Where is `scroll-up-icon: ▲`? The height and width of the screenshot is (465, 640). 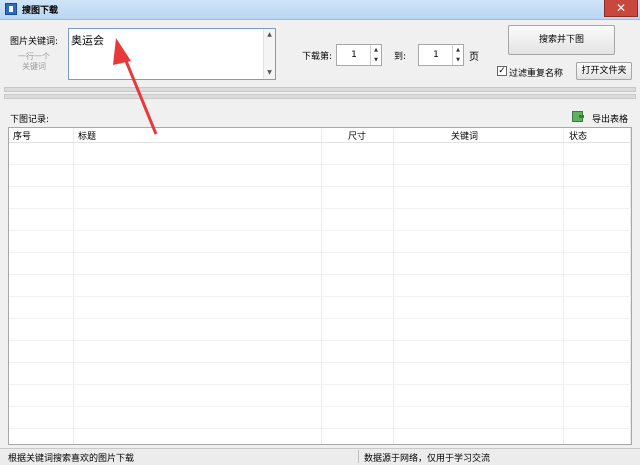 scroll-up-icon: ▲ is located at coordinates (269, 35).